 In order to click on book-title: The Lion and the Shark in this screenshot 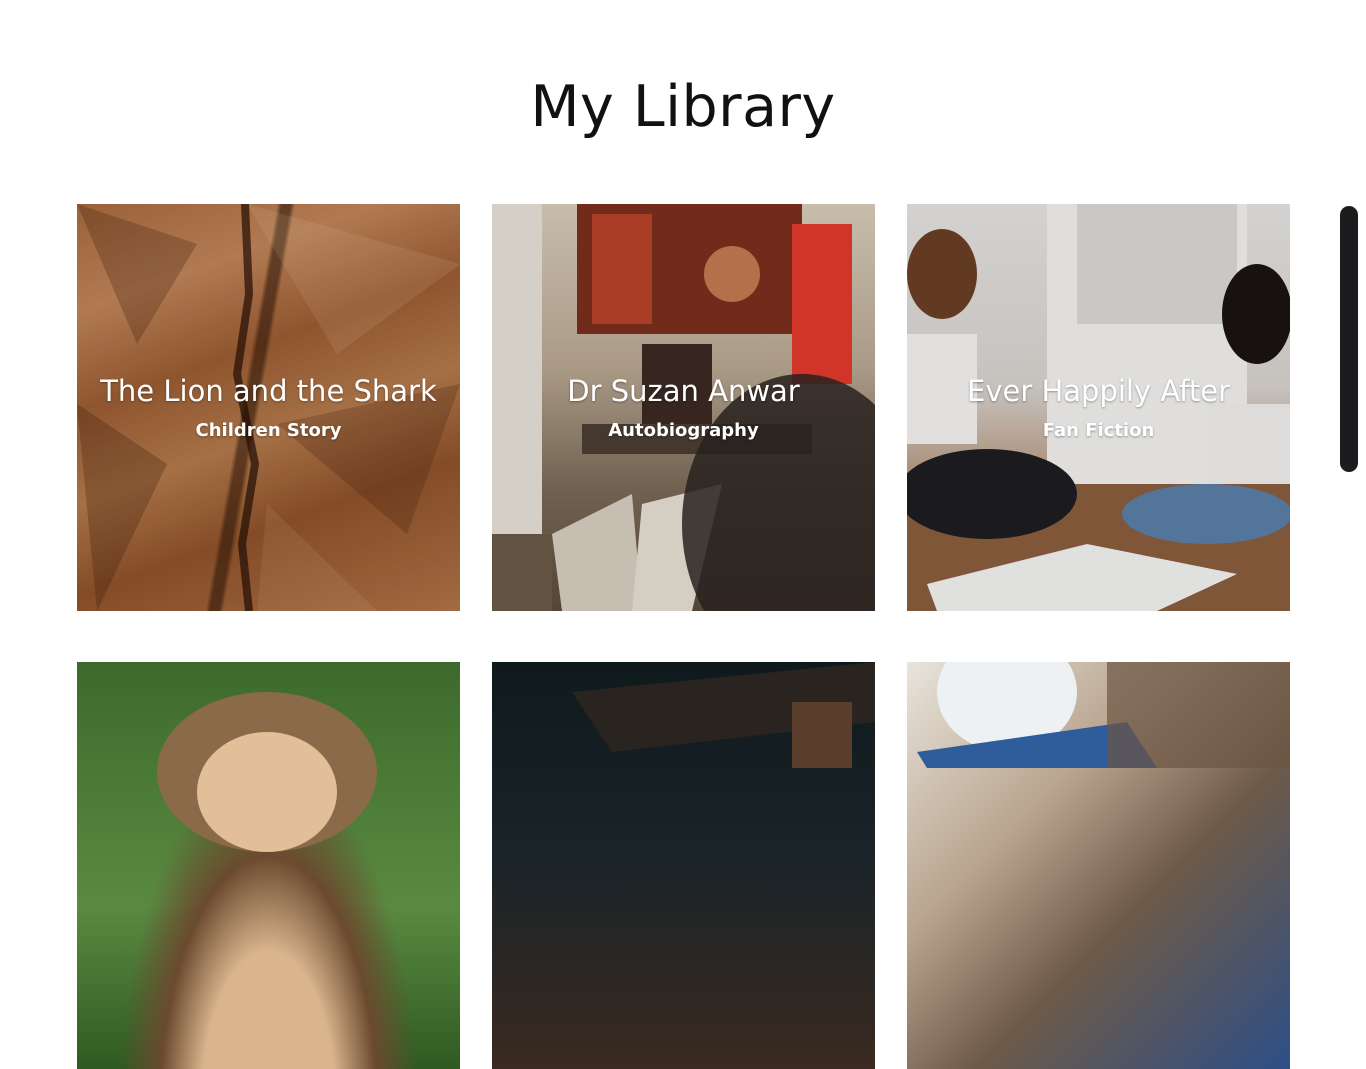, I will do `click(268, 391)`.